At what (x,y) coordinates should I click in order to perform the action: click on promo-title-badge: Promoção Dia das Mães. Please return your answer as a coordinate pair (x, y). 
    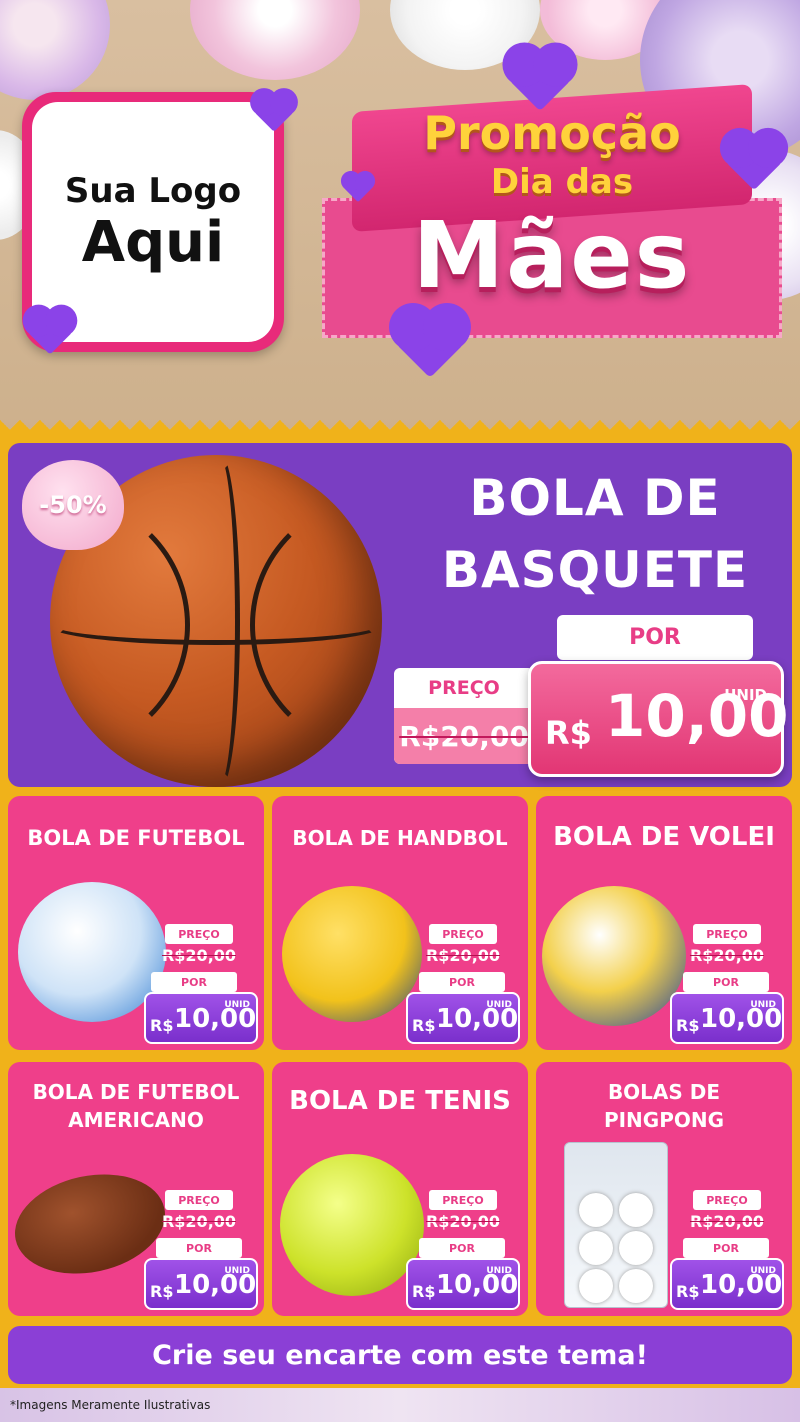
    Looking at the image, I should click on (547, 211).